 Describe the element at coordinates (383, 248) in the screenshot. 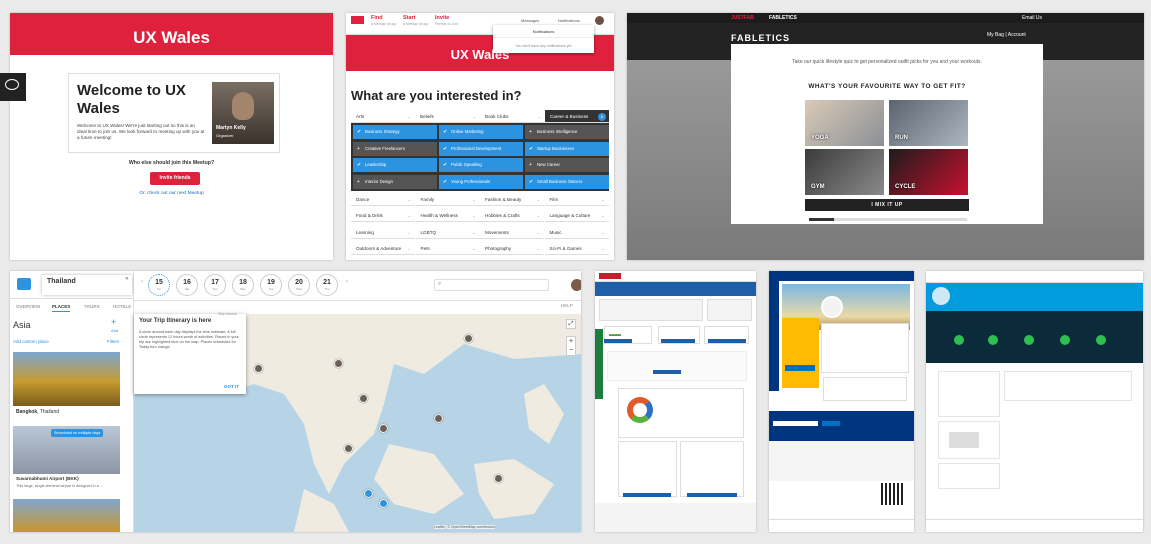

I see `category-item: Outdoors & Adventure ⌄` at that location.